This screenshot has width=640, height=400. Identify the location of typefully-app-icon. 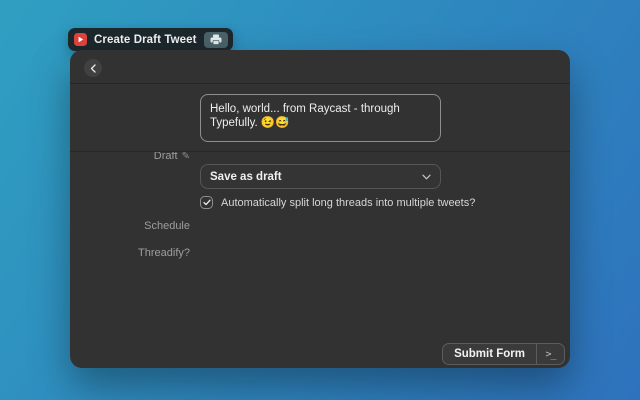
(80, 39).